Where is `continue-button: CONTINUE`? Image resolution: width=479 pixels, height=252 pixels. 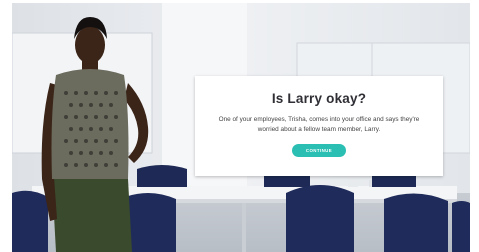 continue-button: CONTINUE is located at coordinates (319, 150).